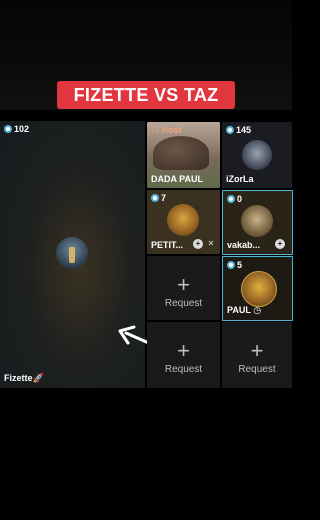  Describe the element at coordinates (24, 378) in the screenshot. I see `main-user-name: Fizette🚀` at that location.